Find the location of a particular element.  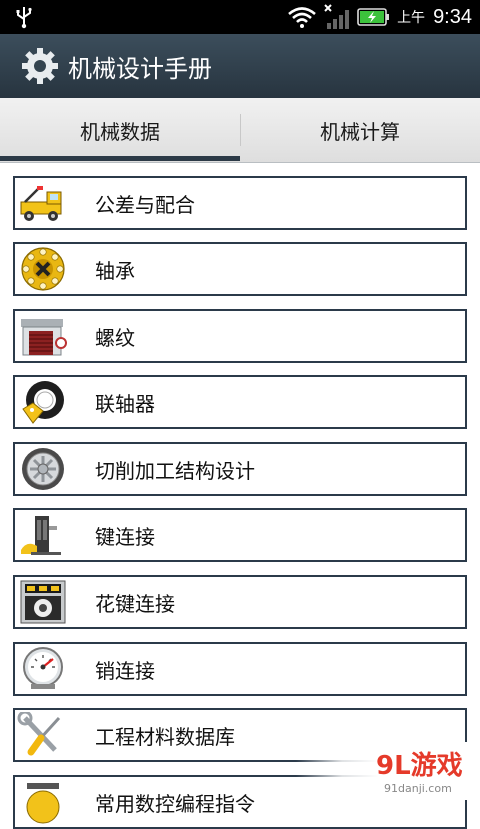

list-item-label: 螺纹 is located at coordinates (115, 337).